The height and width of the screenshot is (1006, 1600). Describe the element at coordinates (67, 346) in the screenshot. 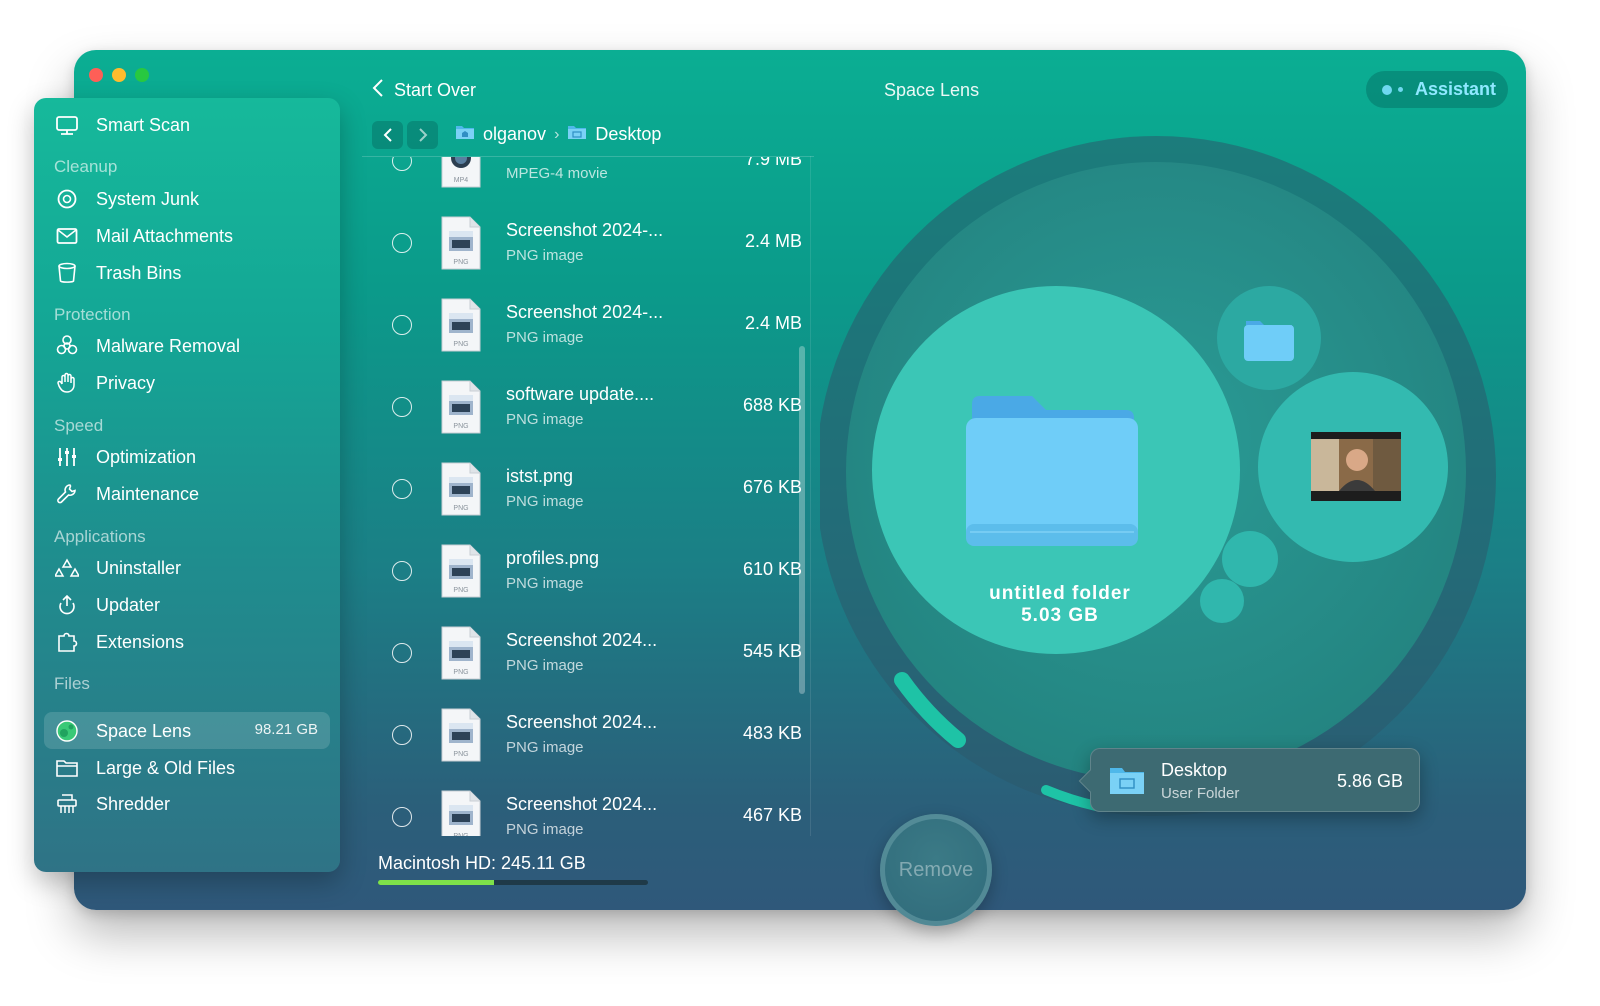

I see `biohazard-icon` at that location.